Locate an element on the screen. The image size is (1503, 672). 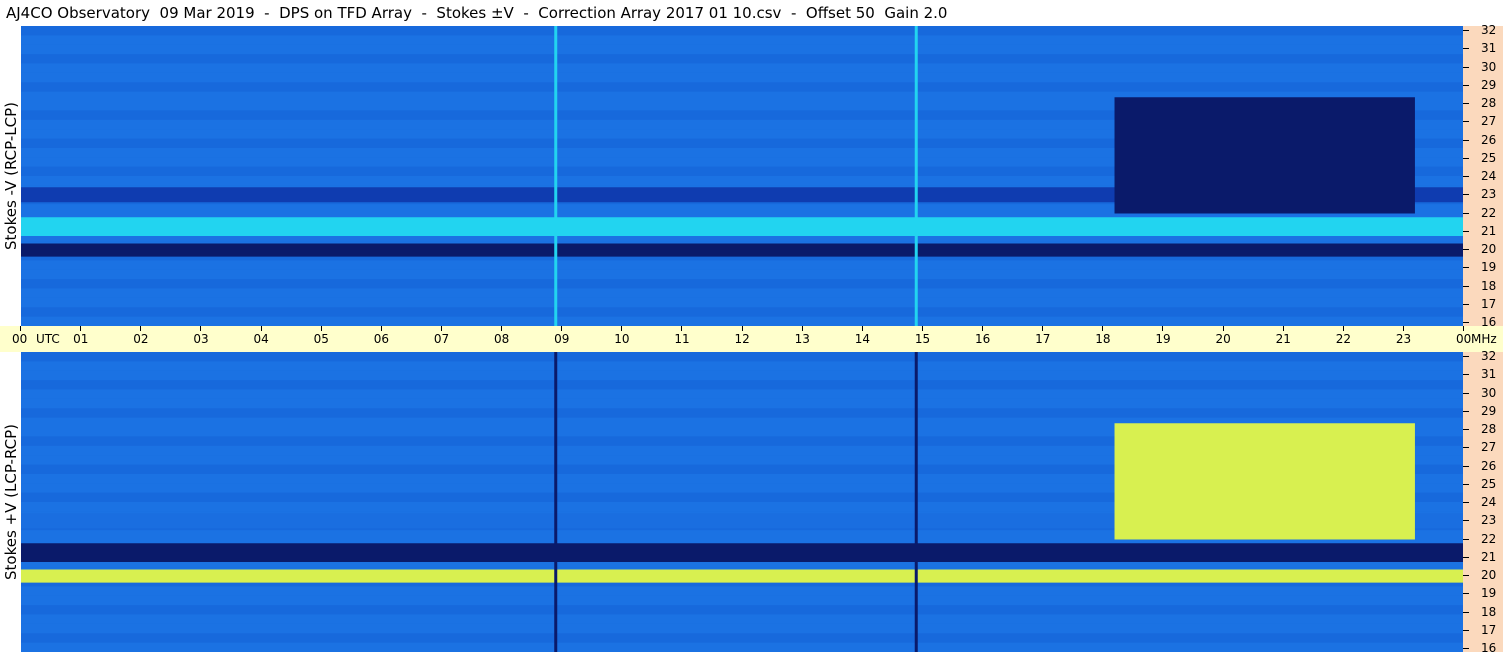
bottom-panel-ylabel-box: Stokes +V (LCP-RCP) is located at coordinates (10, 502).